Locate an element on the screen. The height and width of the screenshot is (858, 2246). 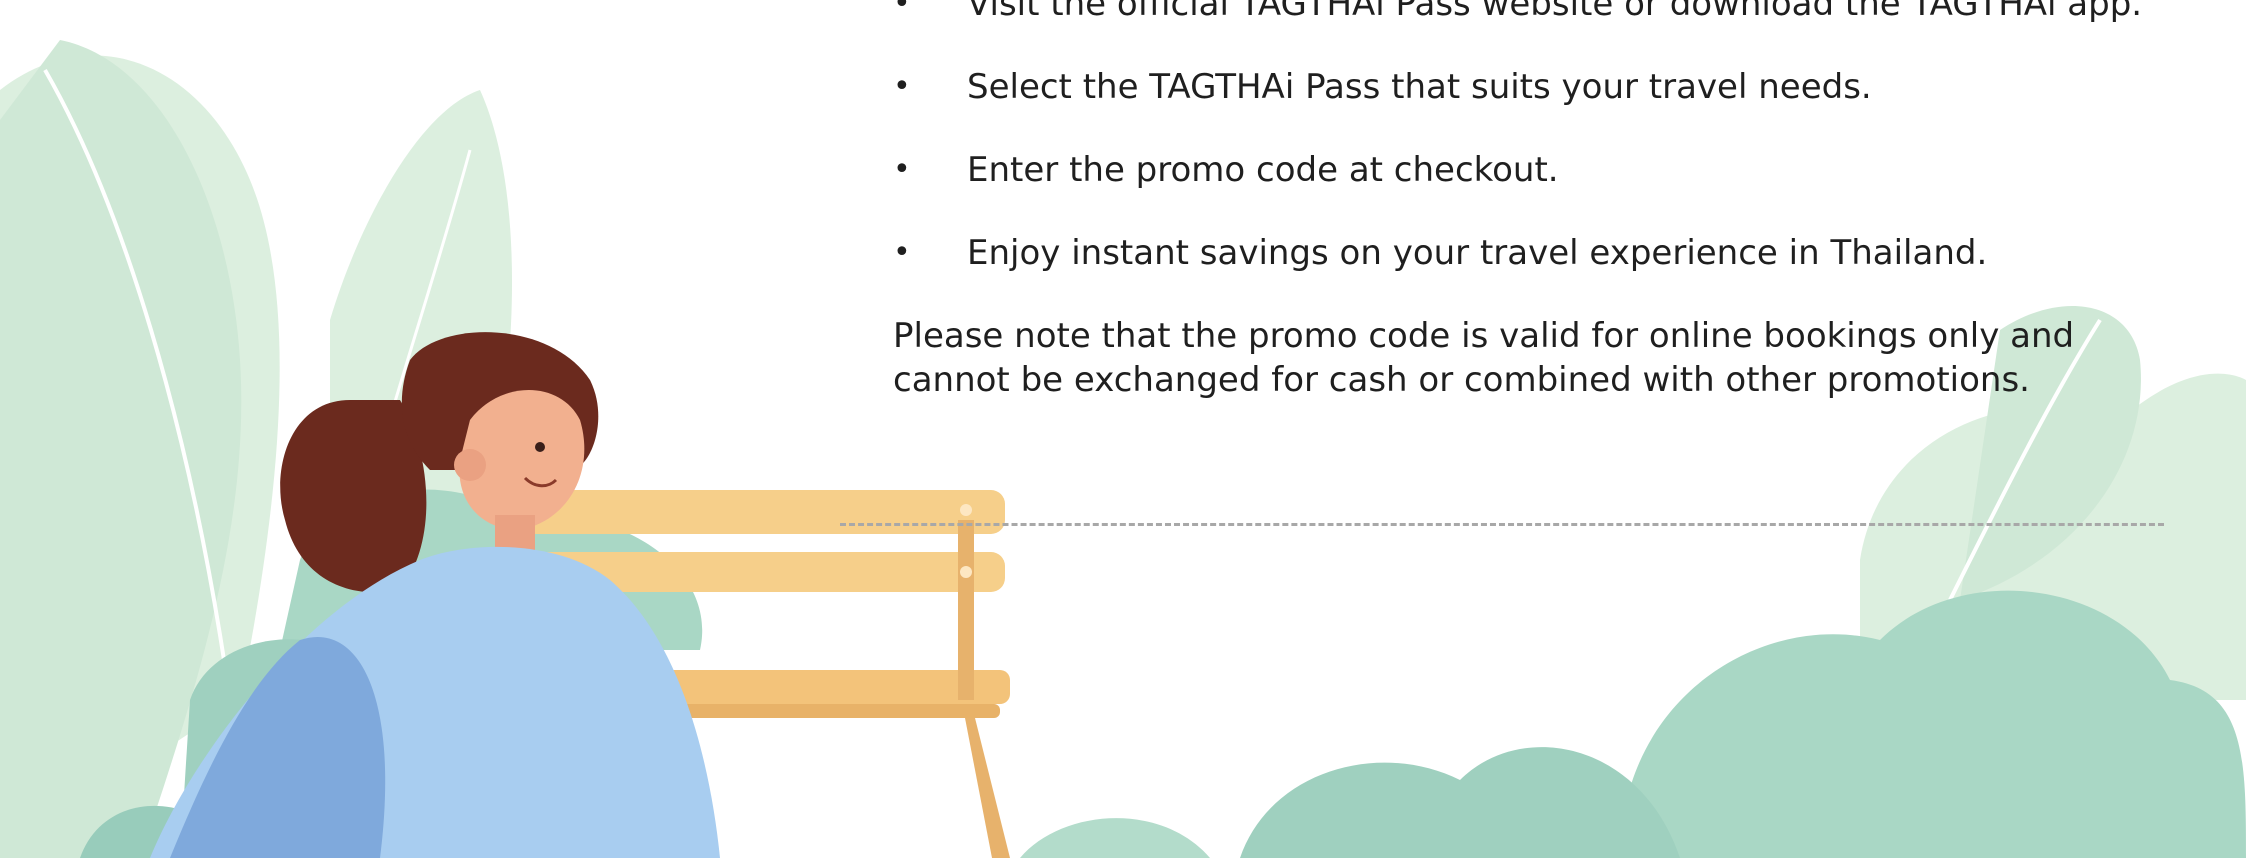
bench-back-top is located at coordinates (762, 512).